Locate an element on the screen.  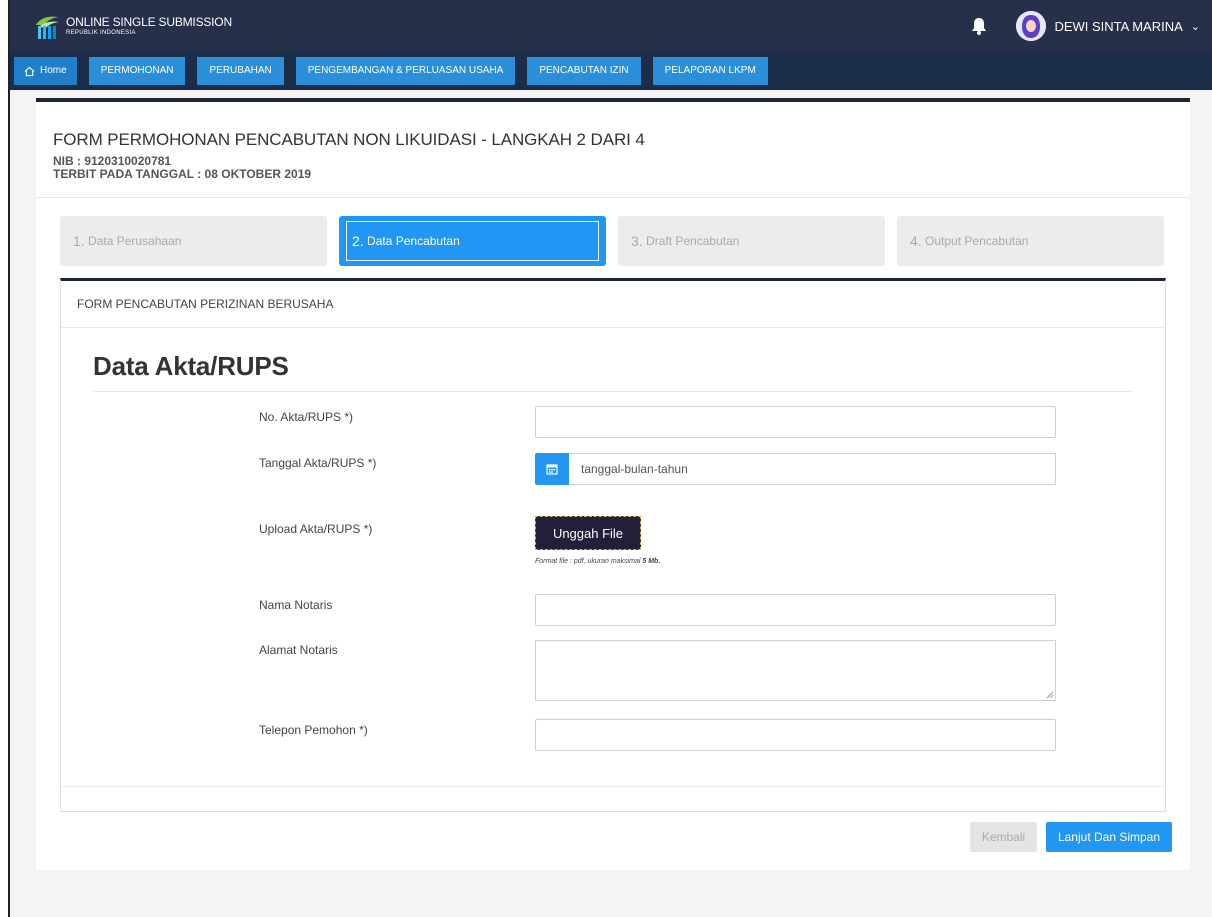
nav-item-home: Home is located at coordinates (45, 71).